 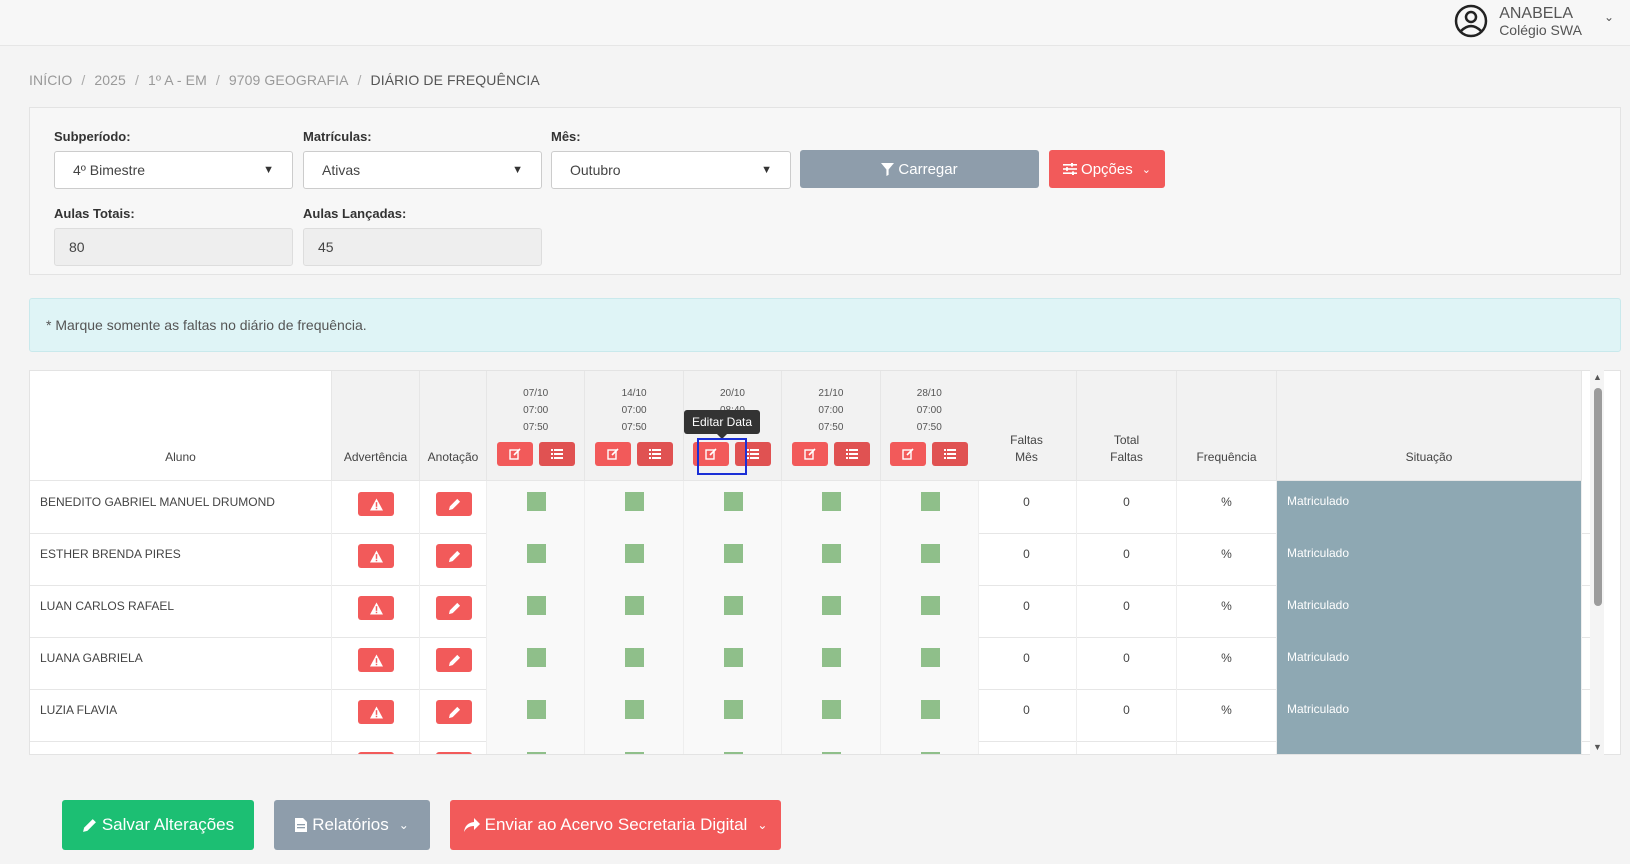 I want to click on breadcrumb-subject: 9709 GEOGRAFIA, so click(x=289, y=80).